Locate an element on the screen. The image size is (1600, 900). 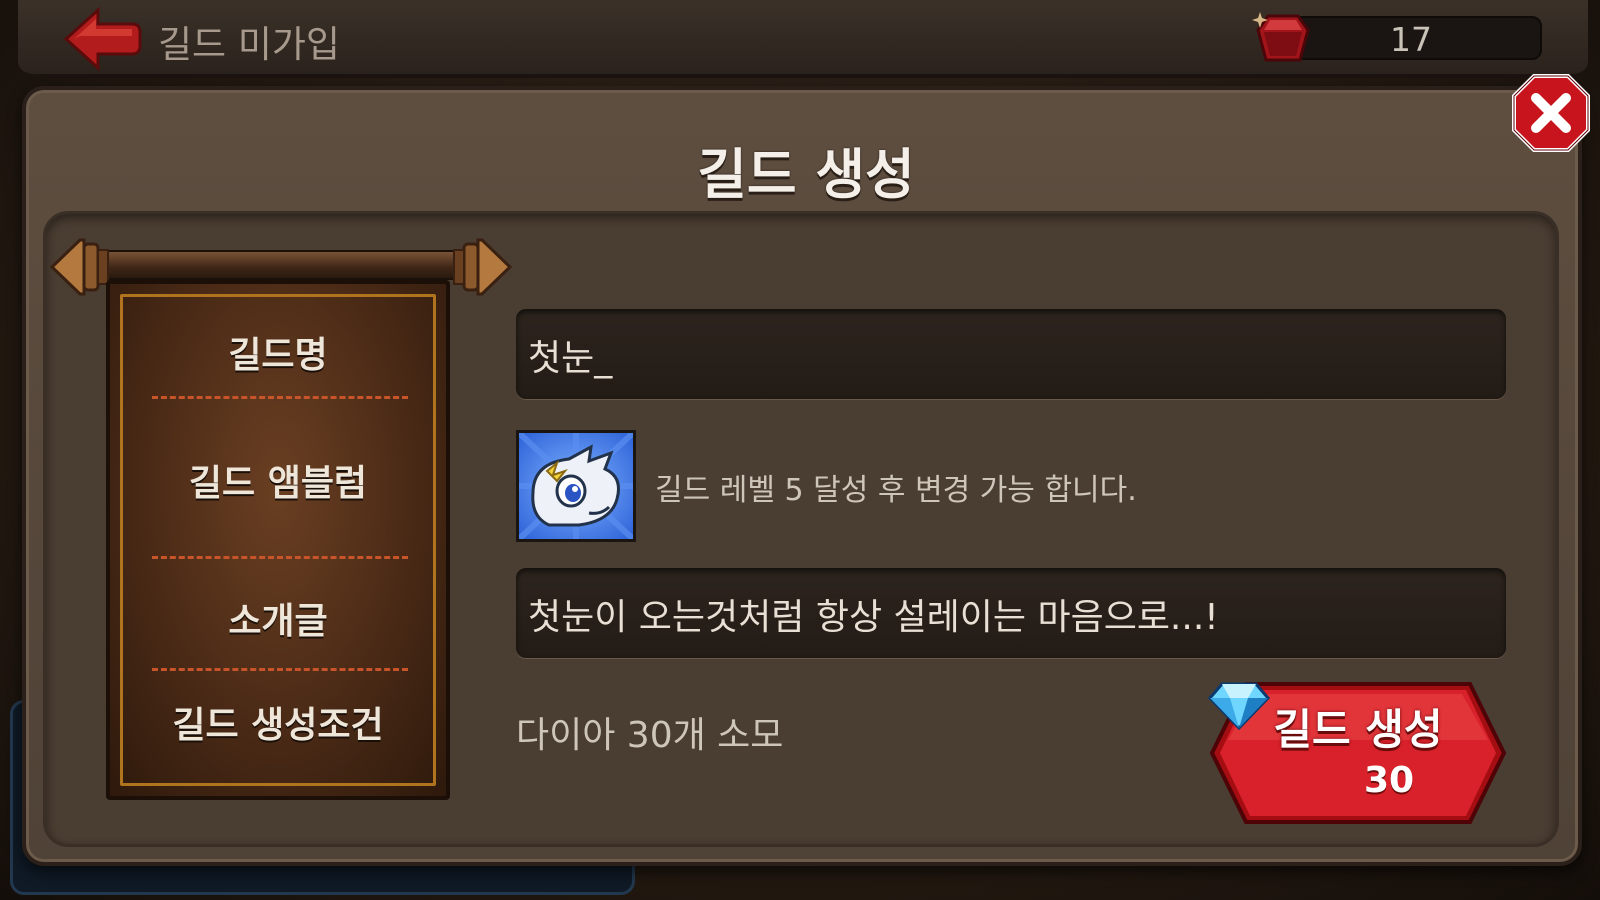
scroll-cap-right-icon is located at coordinates (482, 267).